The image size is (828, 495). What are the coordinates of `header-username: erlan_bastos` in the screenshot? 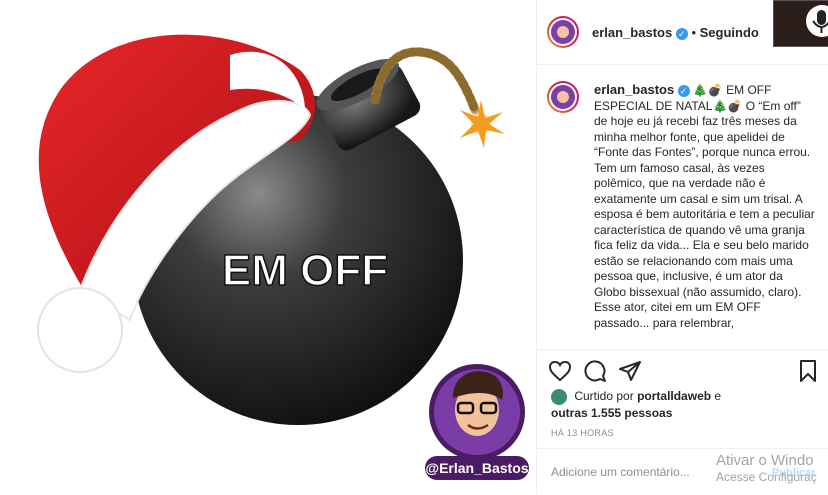 It's located at (632, 32).